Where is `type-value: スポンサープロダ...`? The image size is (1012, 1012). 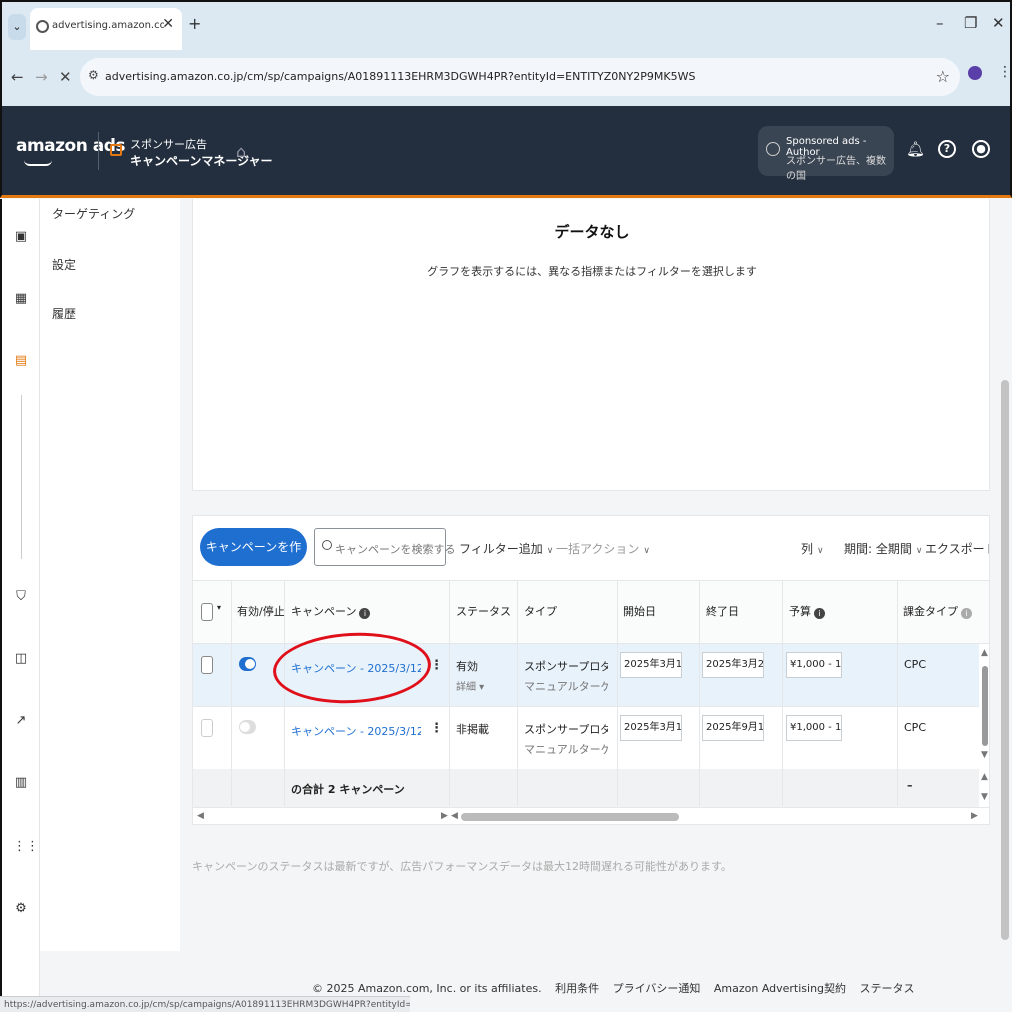
type-value: スポンサープロダ... is located at coordinates (566, 666).